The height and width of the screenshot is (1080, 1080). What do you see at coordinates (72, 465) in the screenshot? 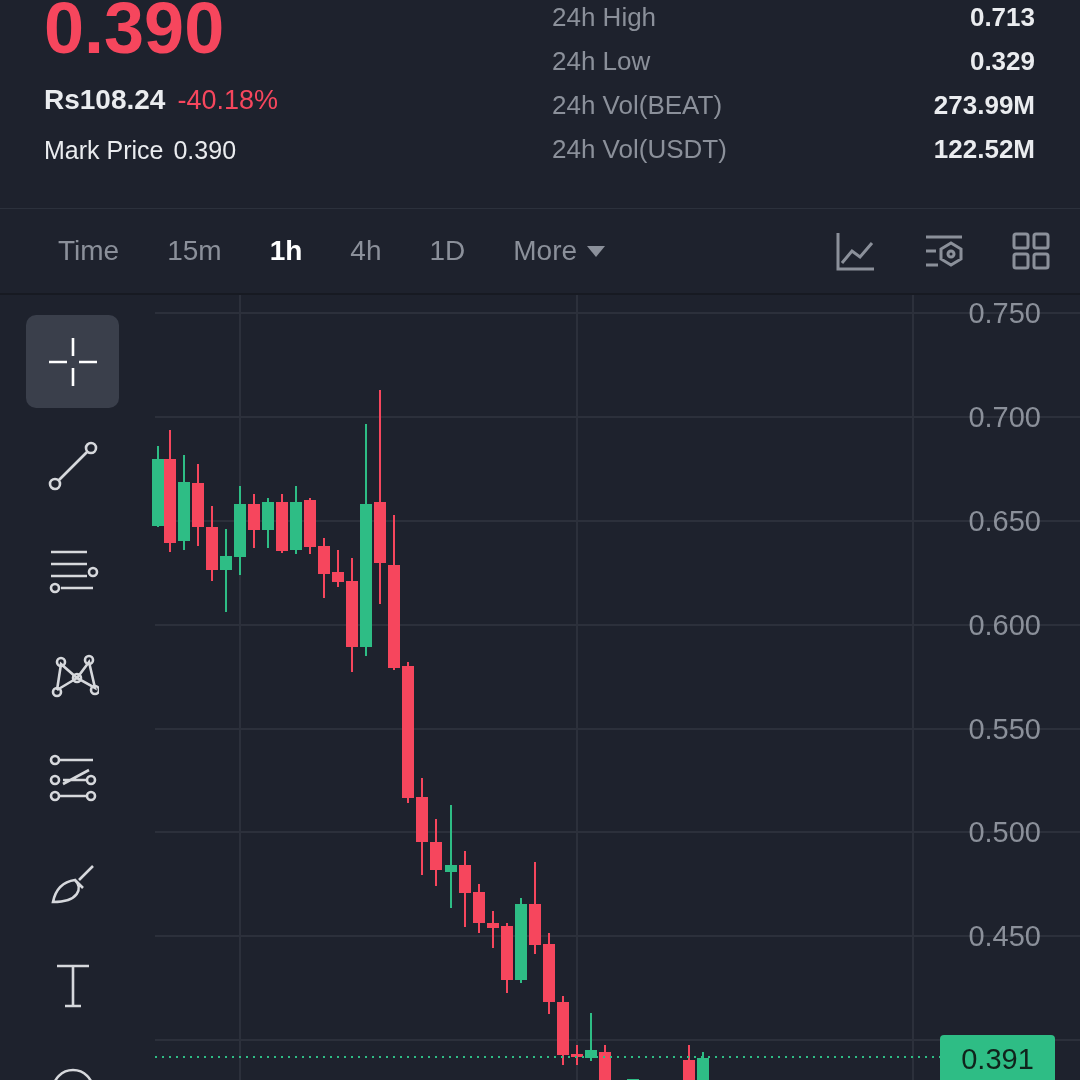
I see `trend-line-icon` at bounding box center [72, 465].